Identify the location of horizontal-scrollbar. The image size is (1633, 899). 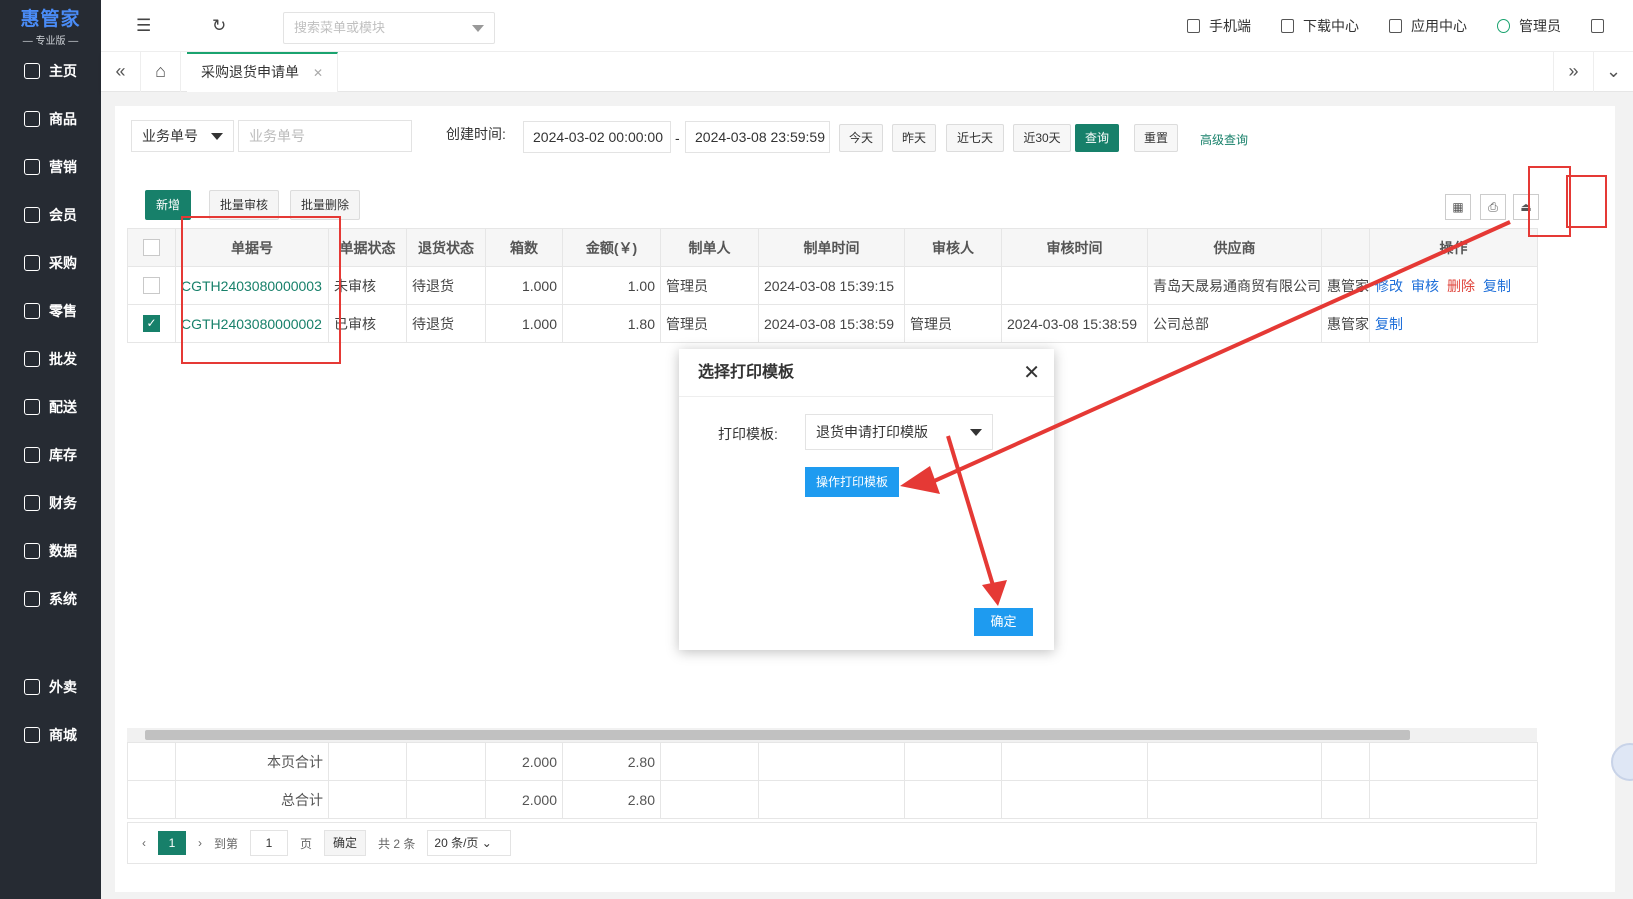
(832, 735).